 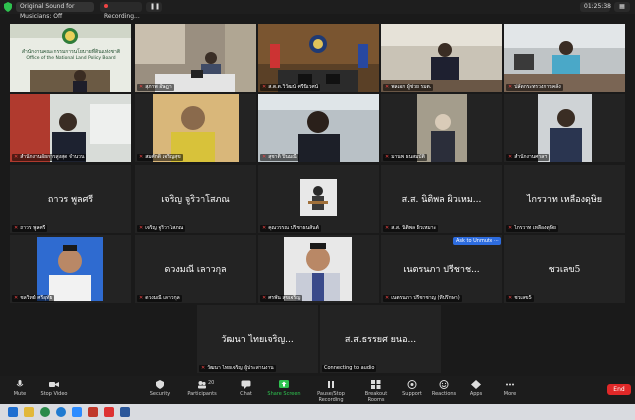 What do you see at coordinates (237, 368) in the screenshot?
I see `participant-name-label: ✕ วัฒนา ไทยเจริญ ผู้ประสานงาน` at bounding box center [237, 368].